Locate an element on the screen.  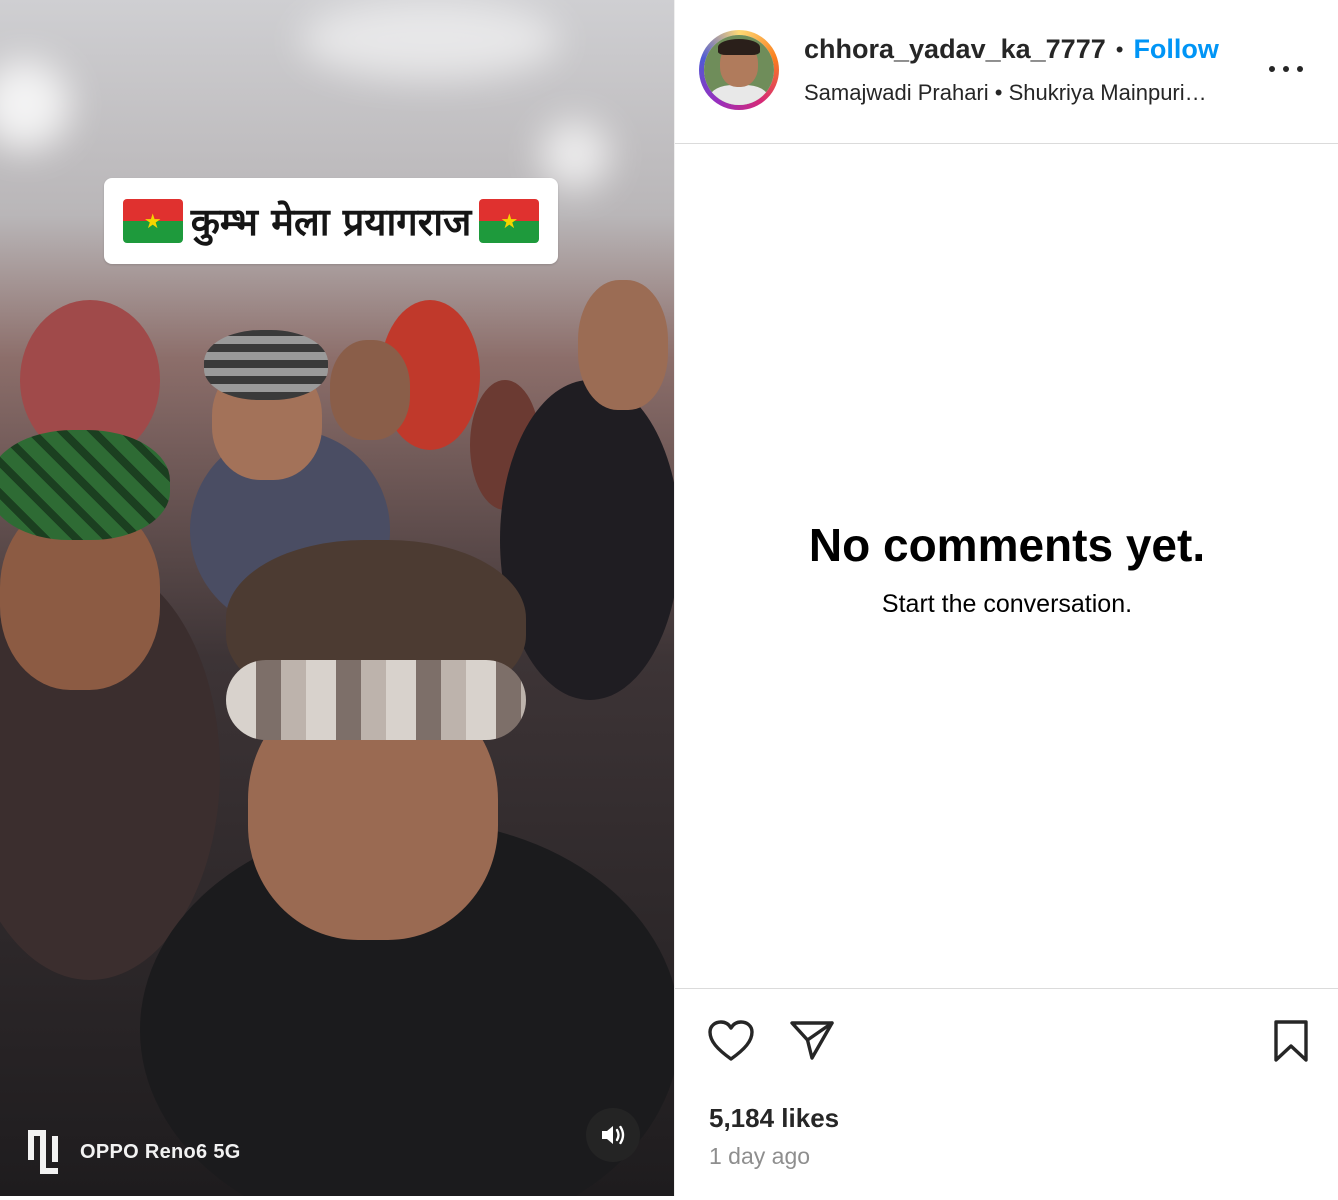
user-row: chhora_yadav_ka_7777 • Follow is located at coordinates (1011, 49).